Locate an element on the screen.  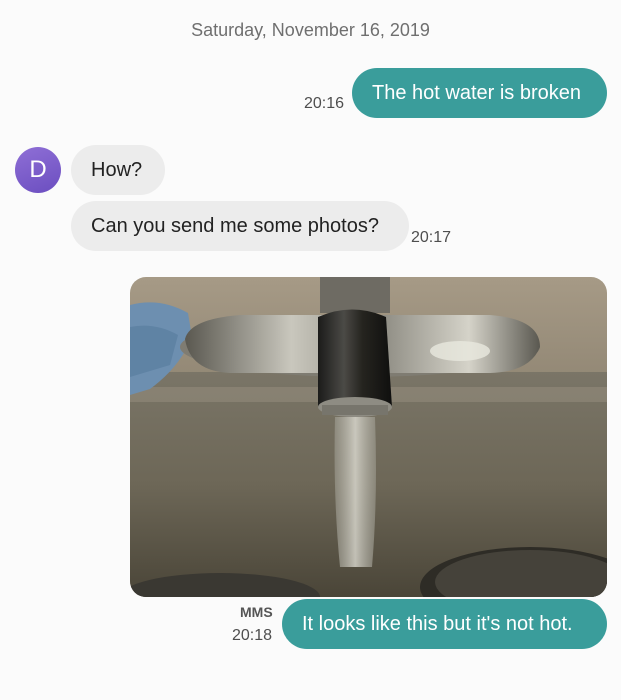
outgoing-message-bubble: The hot water is broken is located at coordinates (479, 93).